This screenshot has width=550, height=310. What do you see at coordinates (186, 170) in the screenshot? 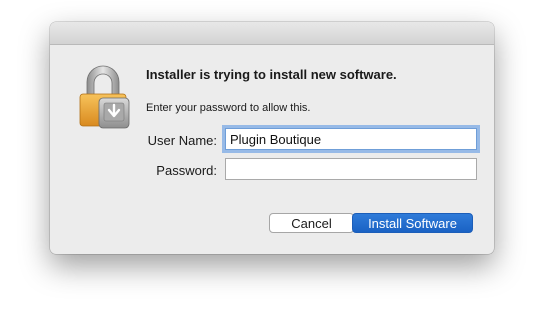
I see `password-label: Password:` at bounding box center [186, 170].